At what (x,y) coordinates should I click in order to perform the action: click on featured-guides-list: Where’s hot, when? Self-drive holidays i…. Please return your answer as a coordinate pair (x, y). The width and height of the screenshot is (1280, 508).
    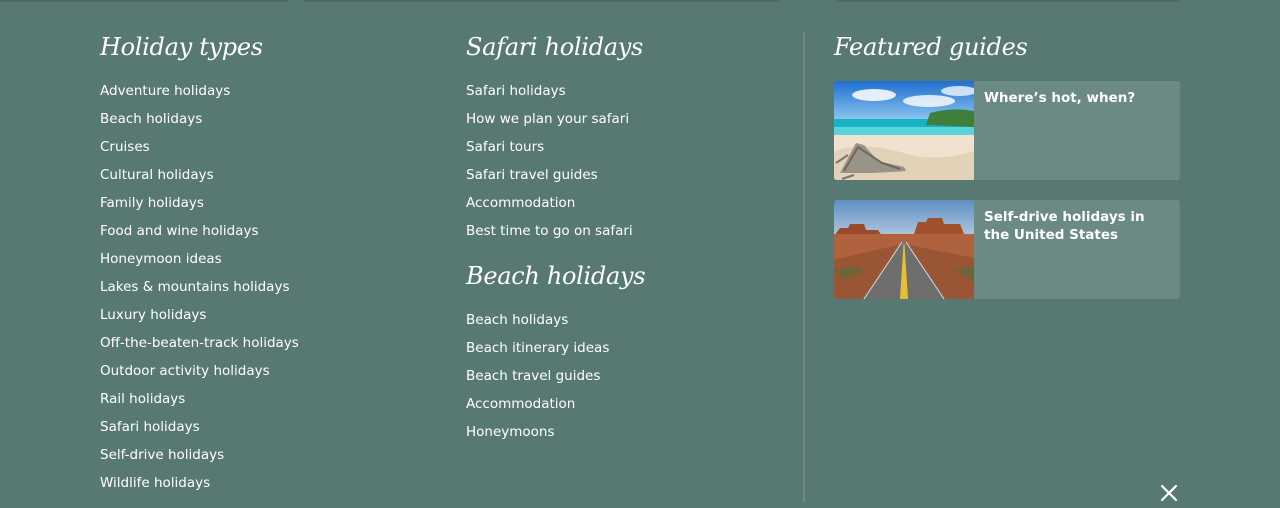
    Looking at the image, I should click on (1007, 190).